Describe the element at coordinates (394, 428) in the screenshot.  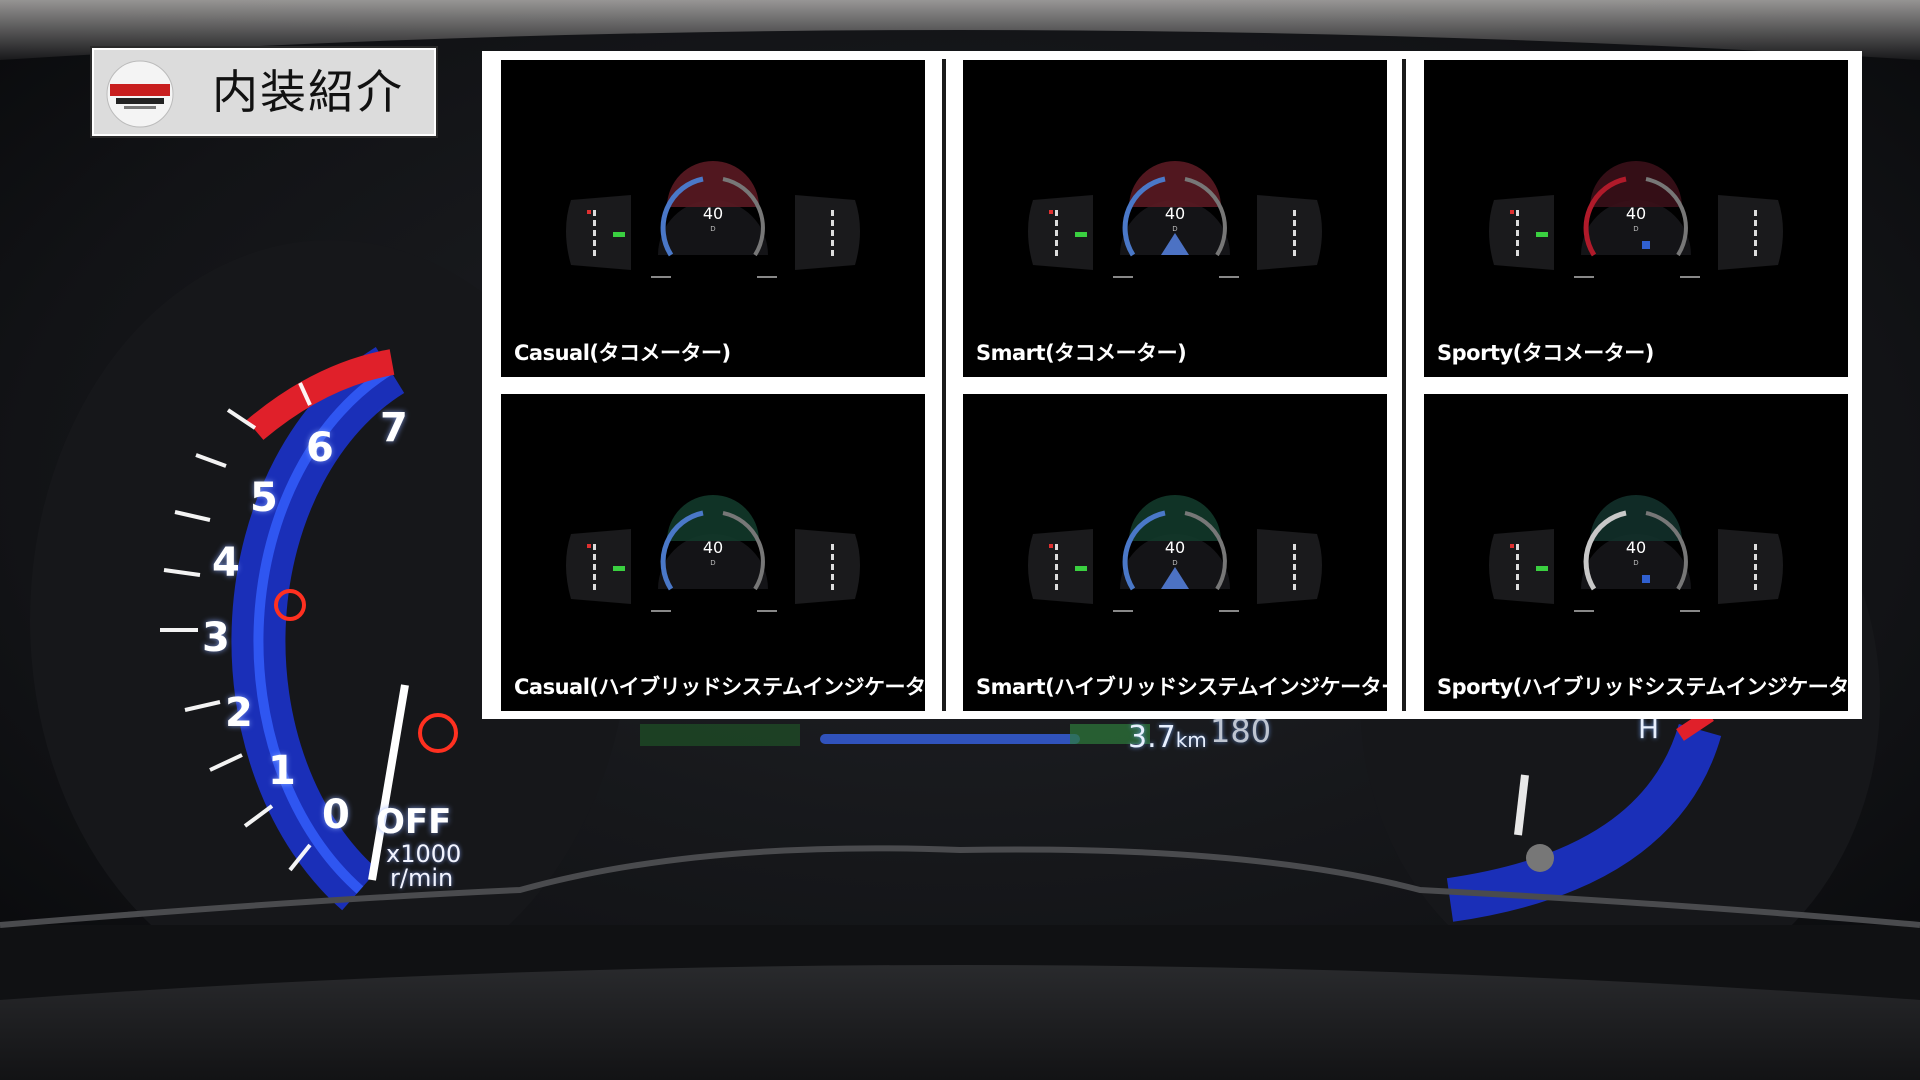
I see `tach-number-7: 7` at that location.